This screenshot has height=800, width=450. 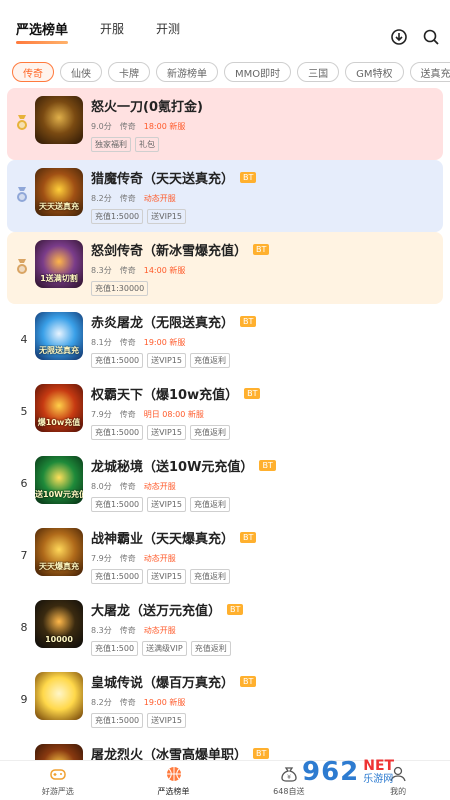 I want to click on nav-item-gift: ¥ 648自送, so click(x=288, y=780).